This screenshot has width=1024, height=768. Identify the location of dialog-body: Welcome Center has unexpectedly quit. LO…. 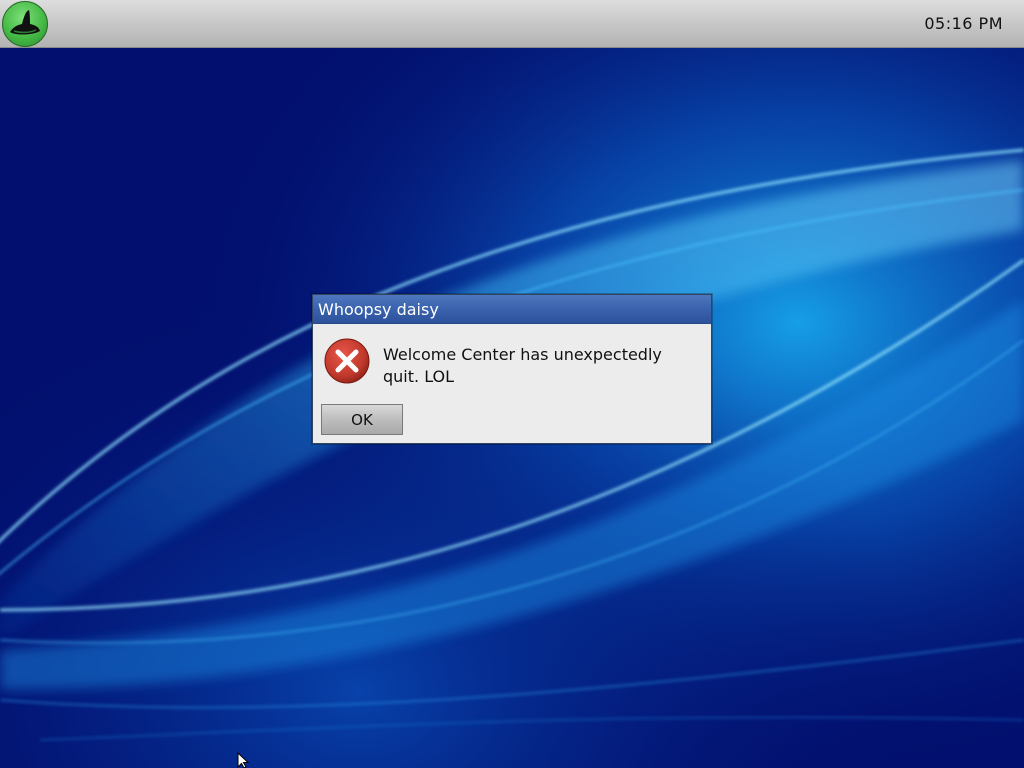
(512, 383).